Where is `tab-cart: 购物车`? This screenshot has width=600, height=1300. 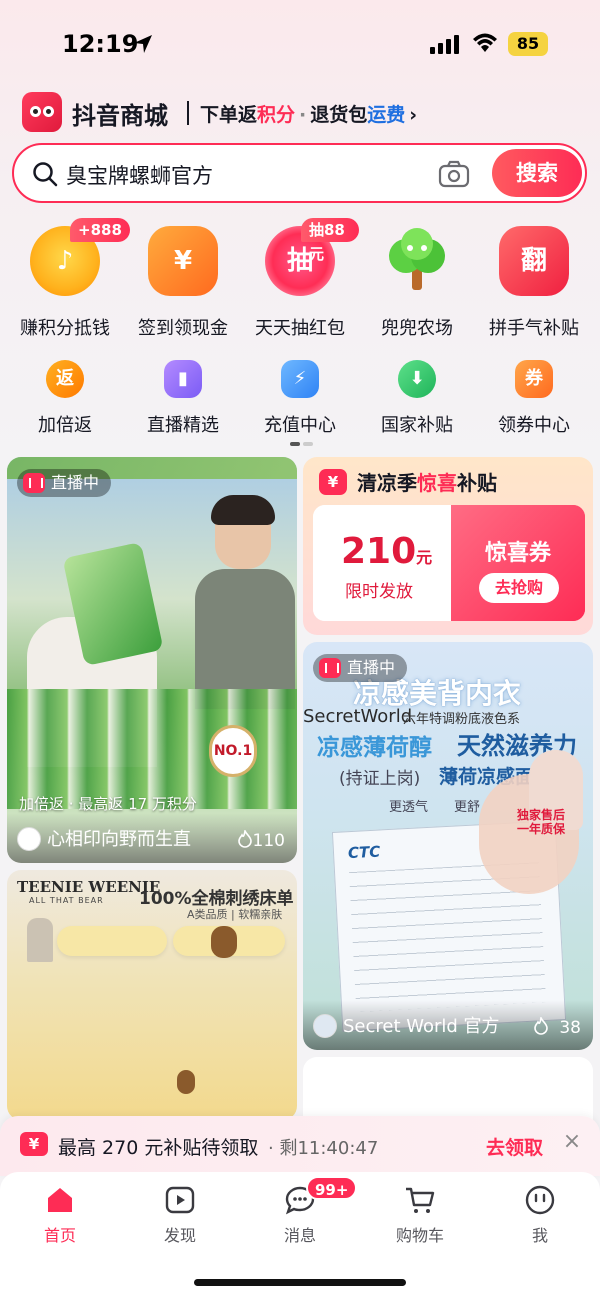 tab-cart: 购物车 is located at coordinates (420, 1218).